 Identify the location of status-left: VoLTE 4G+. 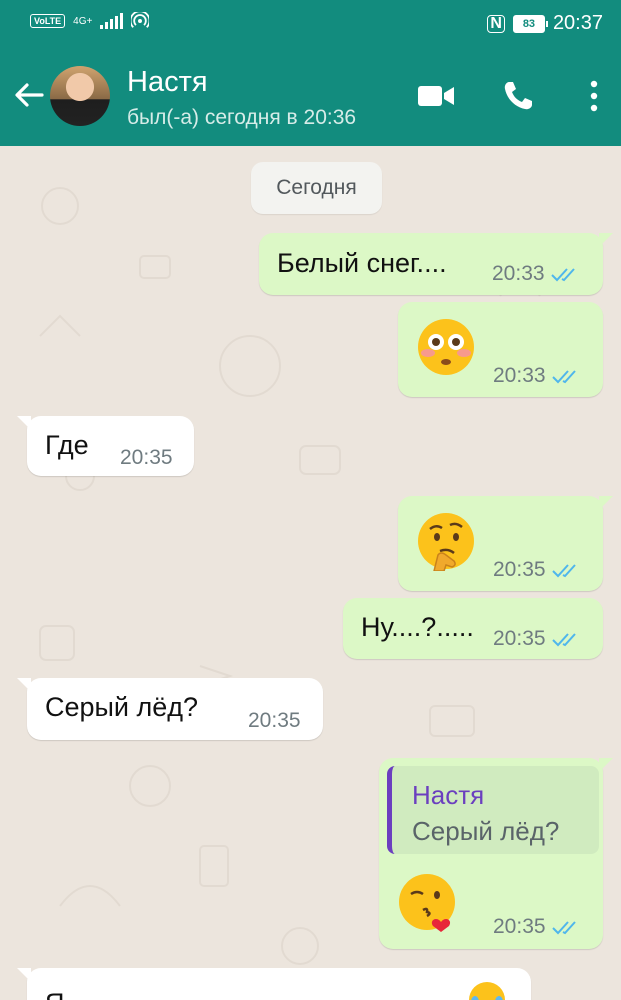
(90, 21).